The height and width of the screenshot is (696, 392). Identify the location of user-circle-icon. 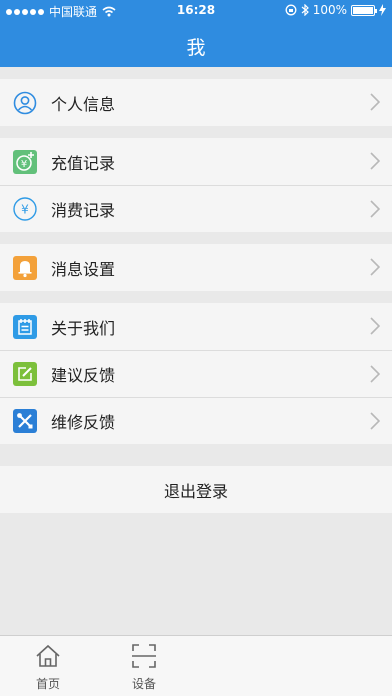
(25, 103).